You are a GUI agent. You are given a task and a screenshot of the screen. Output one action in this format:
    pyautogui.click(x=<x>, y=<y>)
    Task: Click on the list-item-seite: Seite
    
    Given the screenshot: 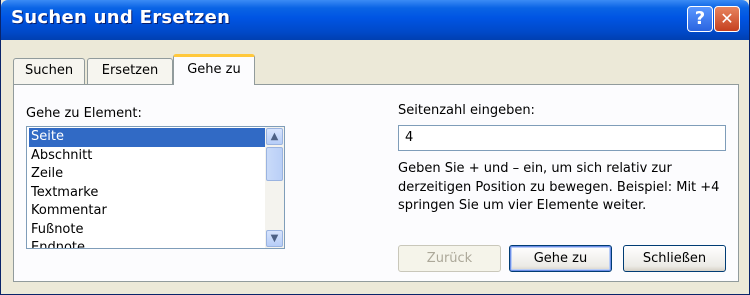 What is the action you would take?
    pyautogui.click(x=147, y=137)
    